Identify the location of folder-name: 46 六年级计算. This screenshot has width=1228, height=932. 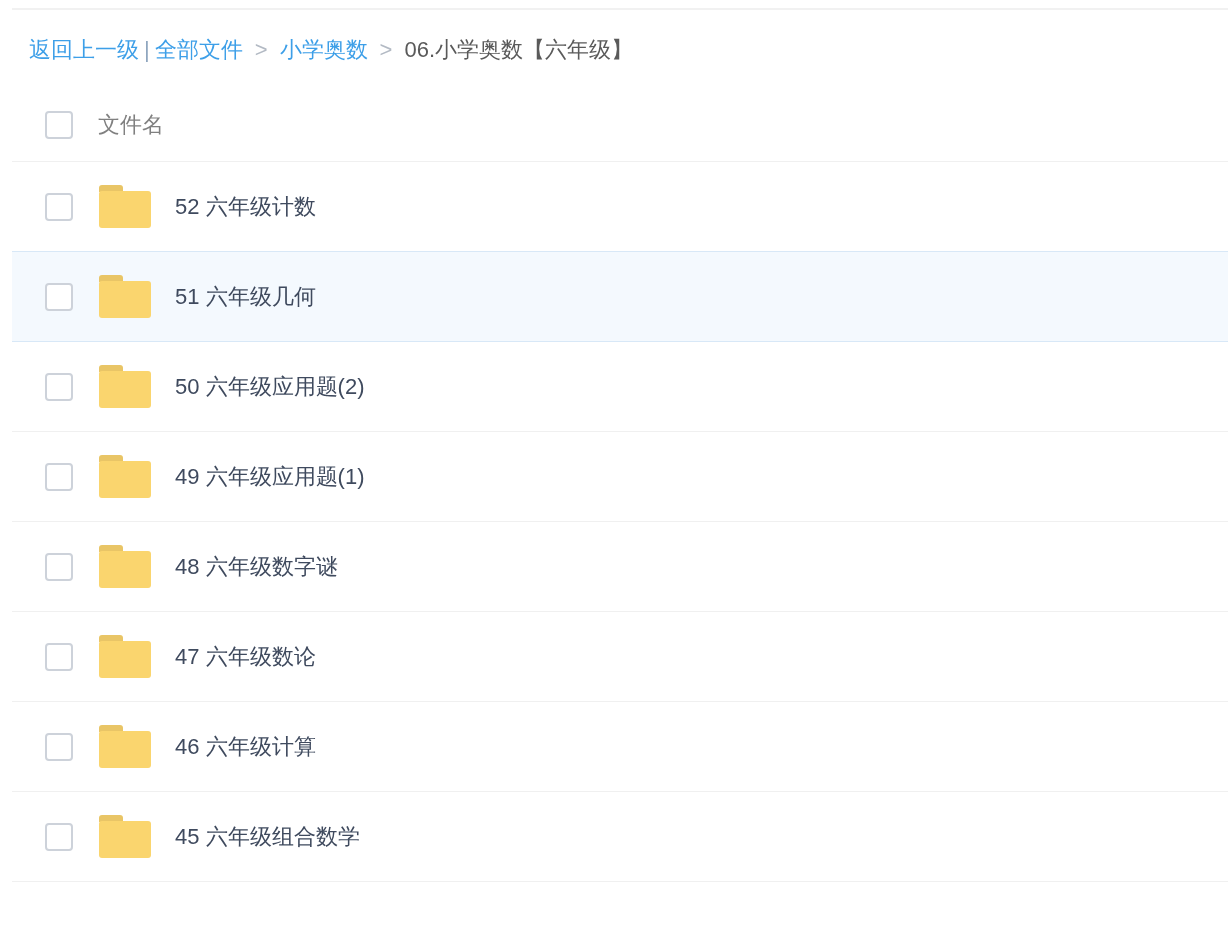
(245, 746).